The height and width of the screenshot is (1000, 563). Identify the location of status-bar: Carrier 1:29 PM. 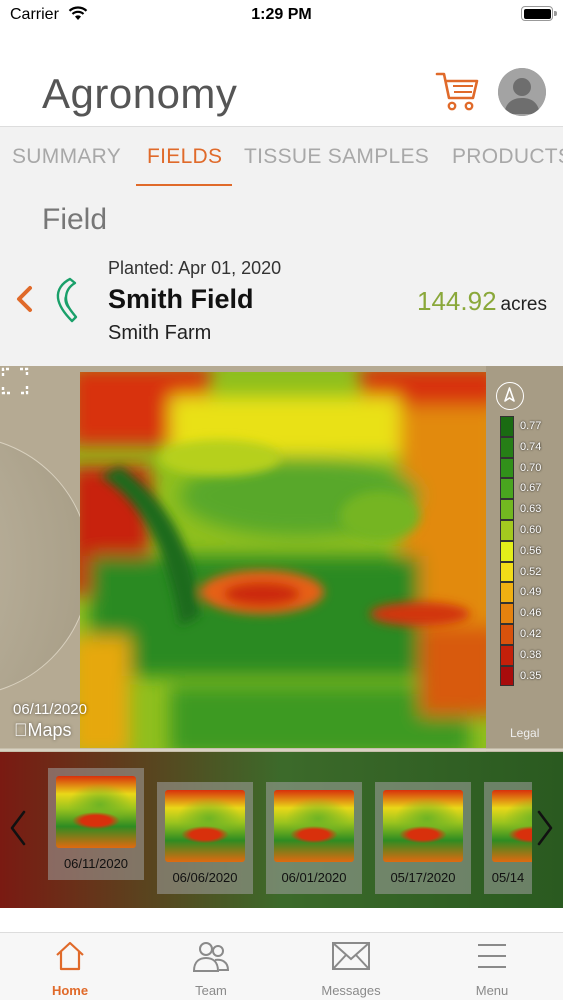
(281, 16).